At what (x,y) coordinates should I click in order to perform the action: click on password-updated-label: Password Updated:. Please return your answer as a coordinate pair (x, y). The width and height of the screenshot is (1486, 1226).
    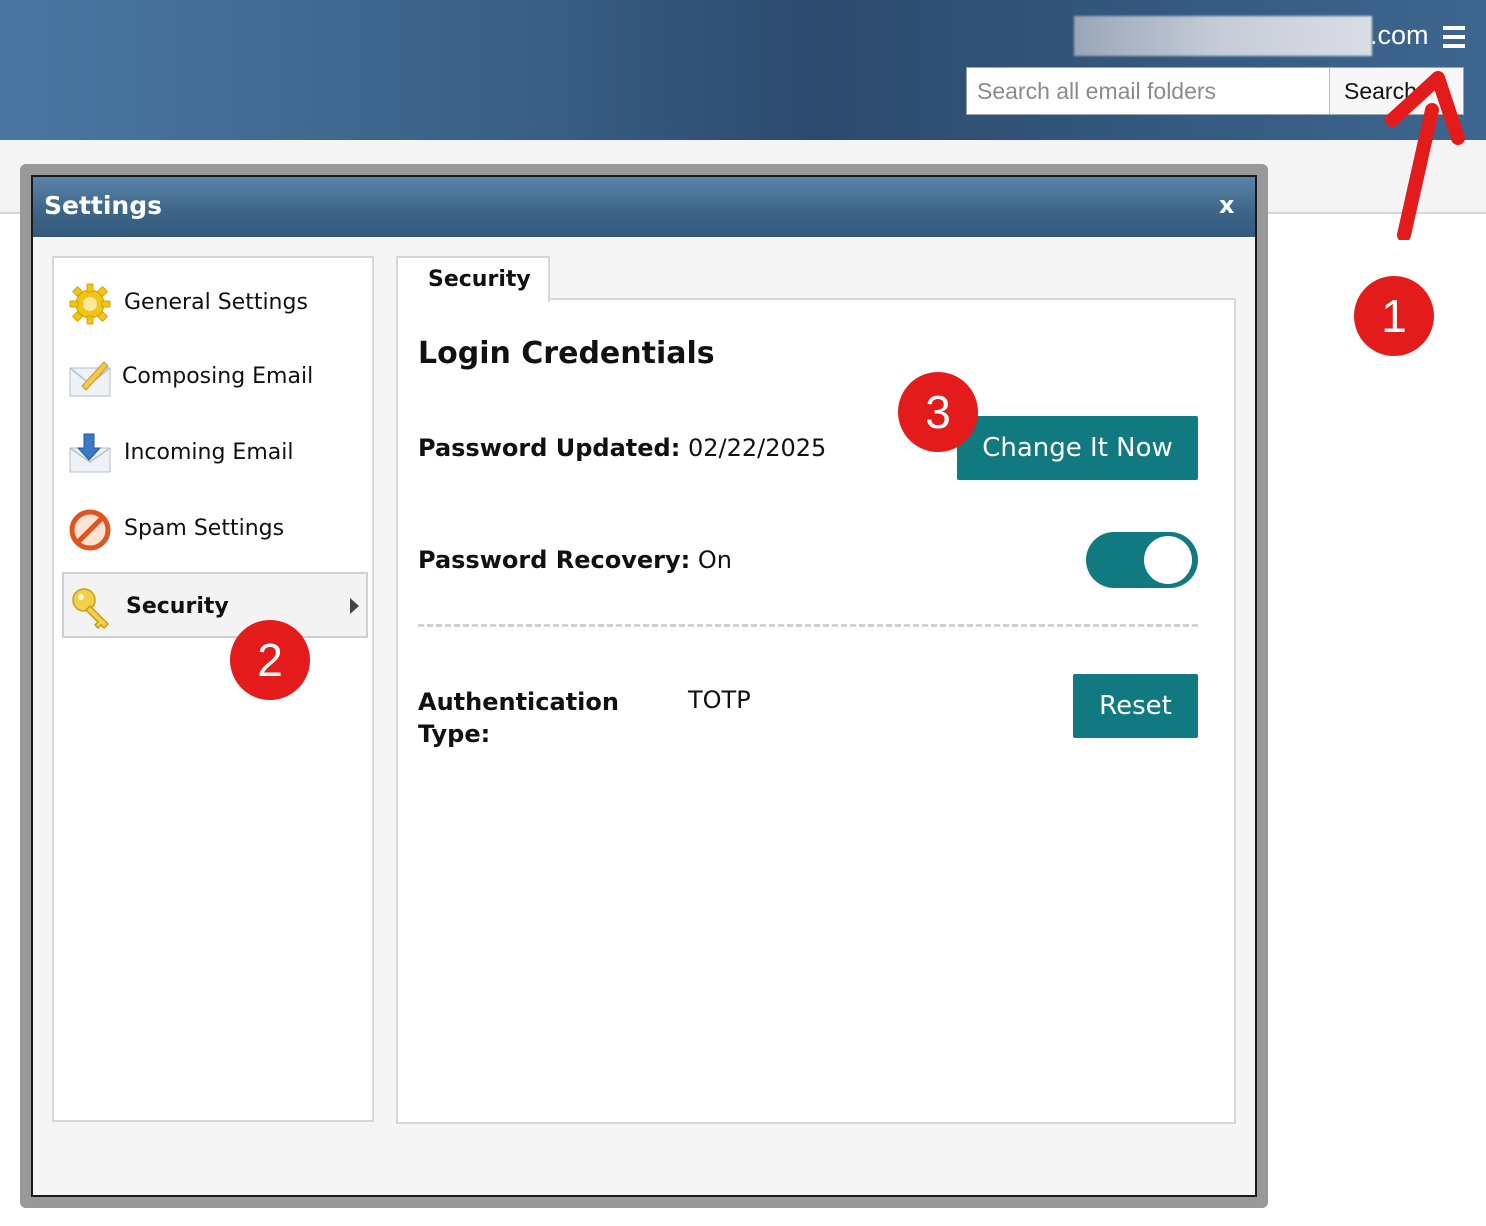
    Looking at the image, I should click on (549, 448).